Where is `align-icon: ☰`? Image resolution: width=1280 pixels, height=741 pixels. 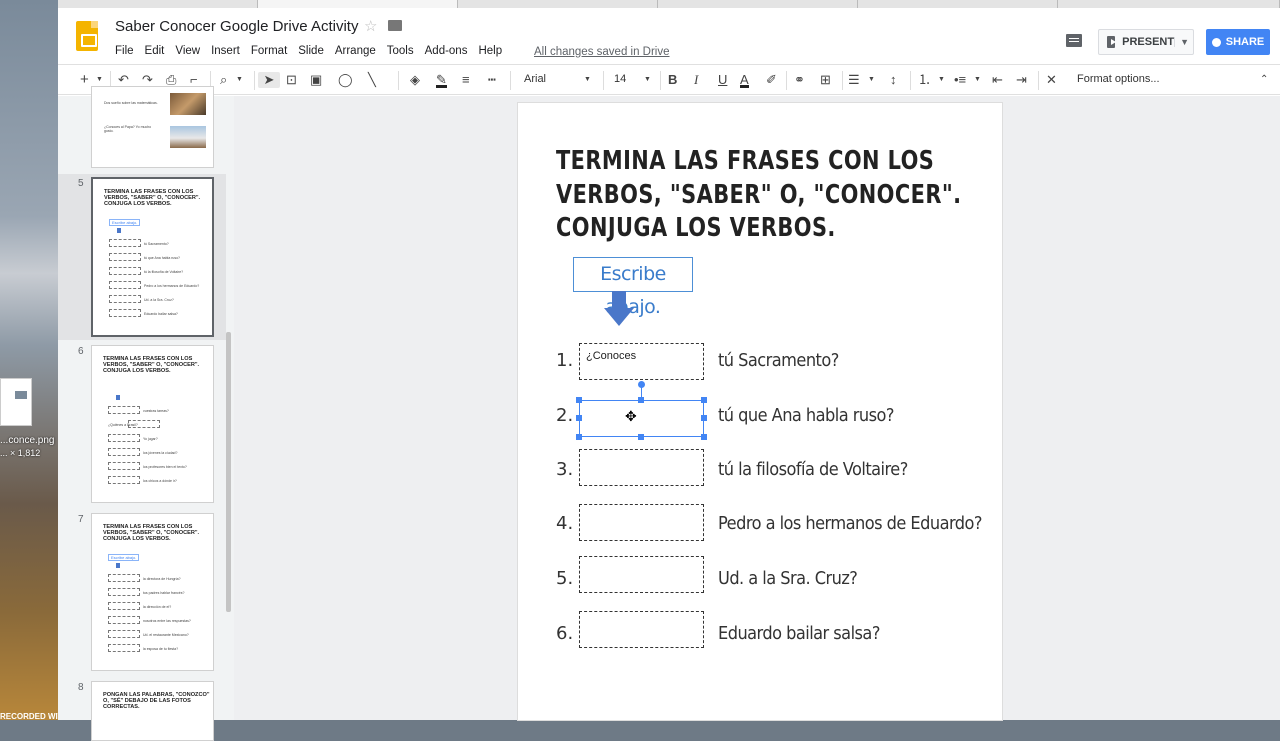
align-icon: ☰ is located at coordinates (854, 80).